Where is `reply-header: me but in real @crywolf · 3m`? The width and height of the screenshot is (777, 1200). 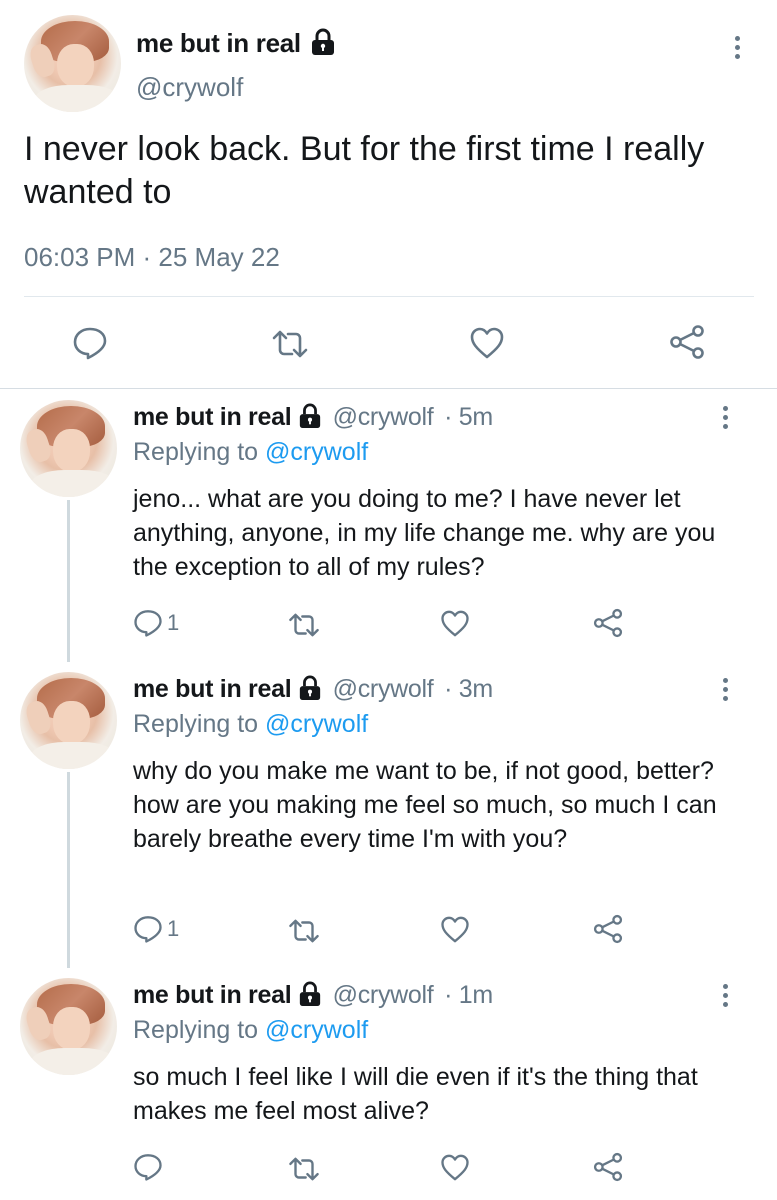
reply-header: me but in real @crywolf · 3m is located at coordinates (313, 689).